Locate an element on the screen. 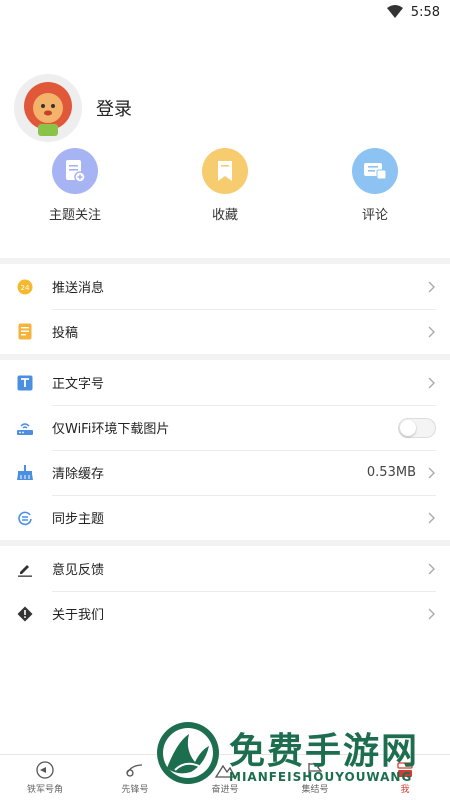 This screenshot has width=450, height=800. followed-topics-button: 主题关注 is located at coordinates (75, 185).